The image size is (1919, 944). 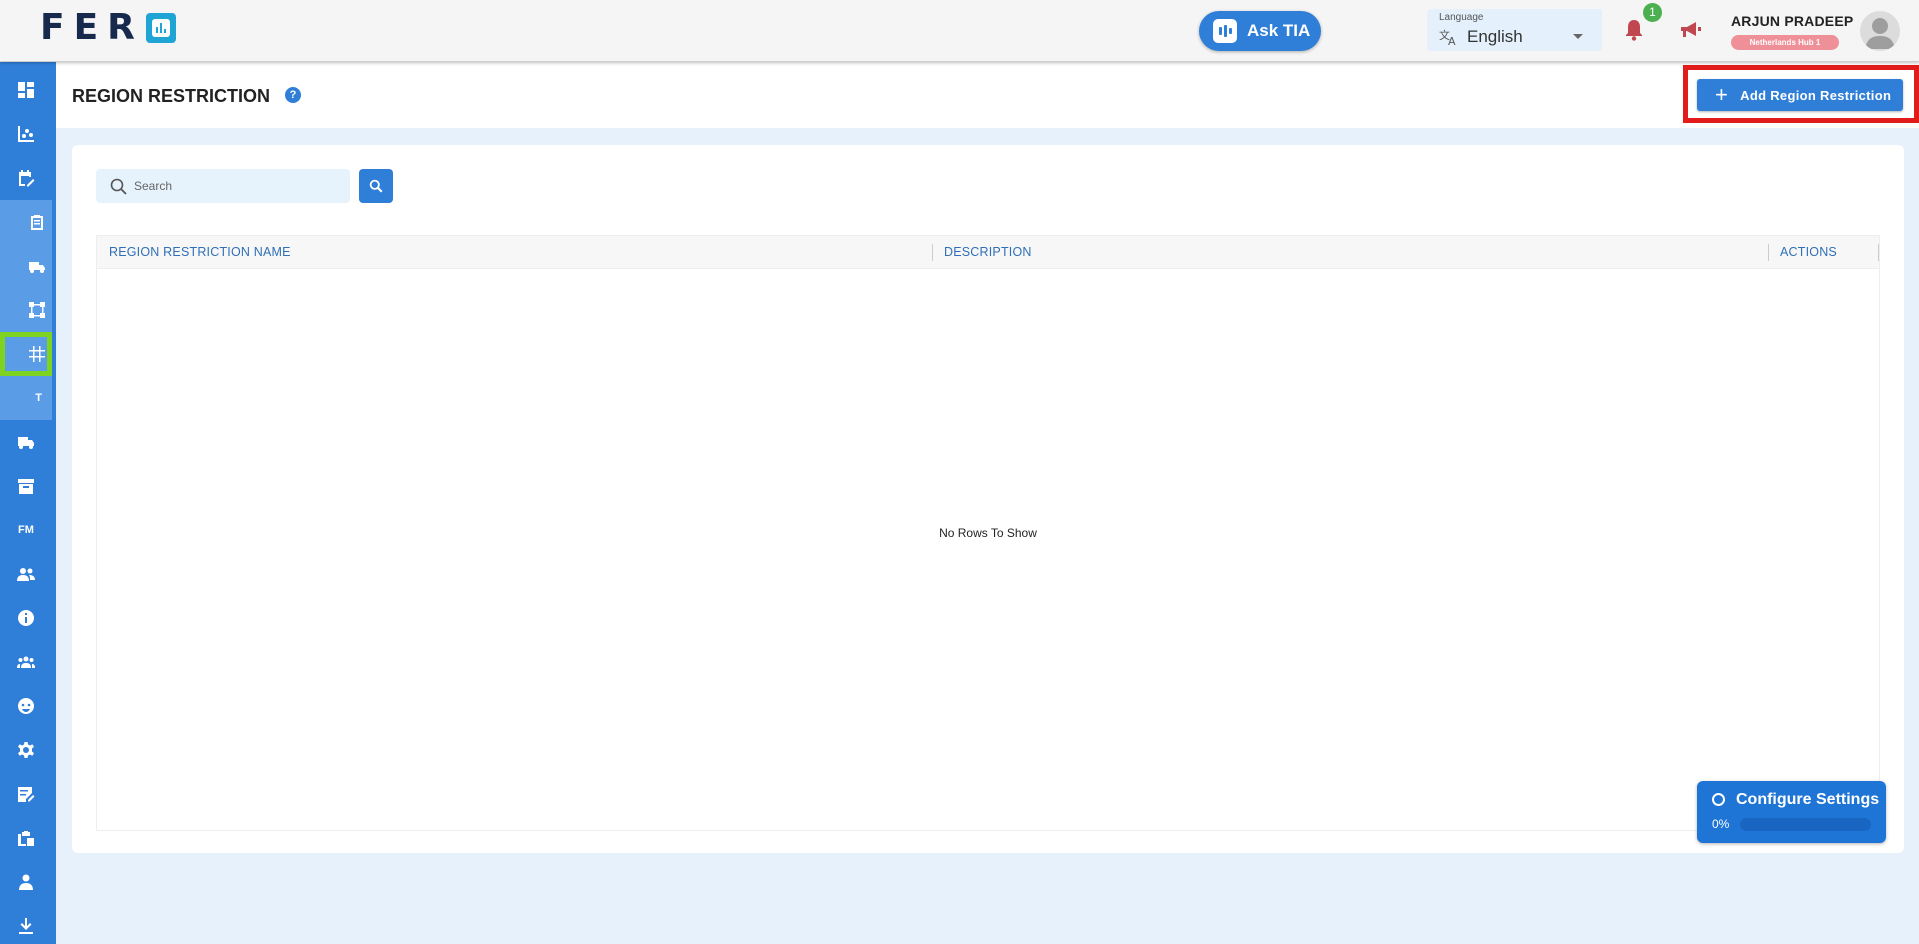 I want to click on sidebar-item-calendar, so click(x=26, y=178).